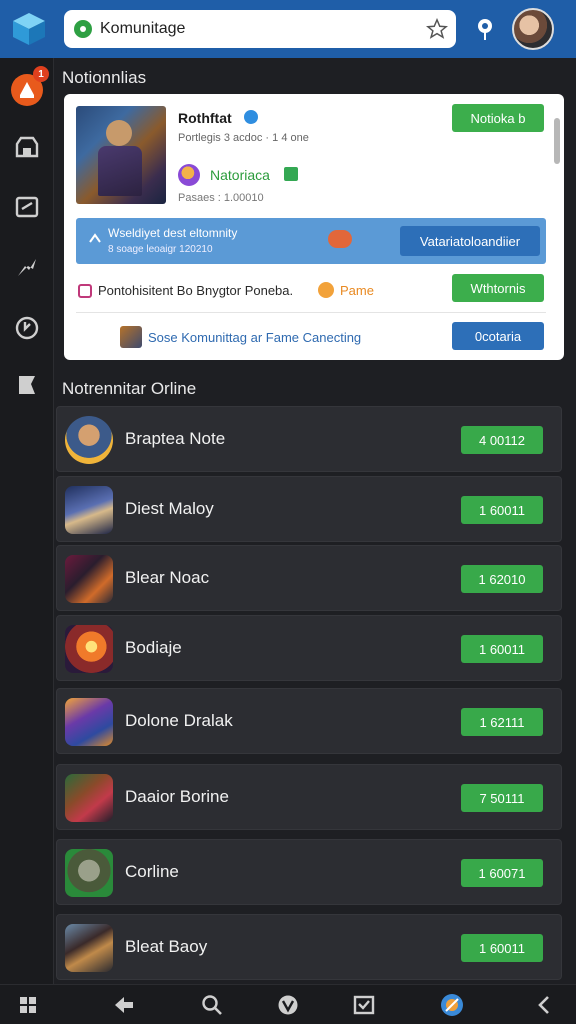 Image resolution: width=576 pixels, height=1024 pixels. What do you see at coordinates (121, 155) in the screenshot?
I see `game-art-thumbnail` at bounding box center [121, 155].